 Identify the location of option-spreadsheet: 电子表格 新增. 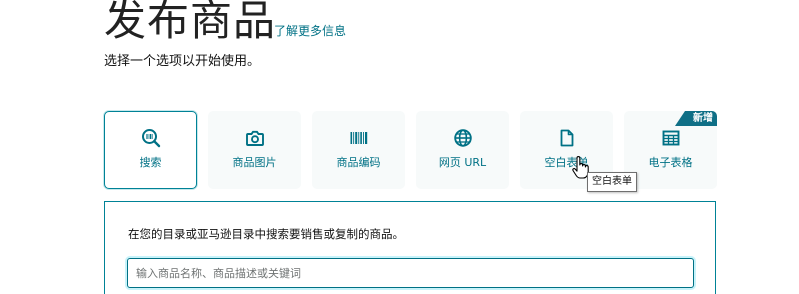
(670, 150).